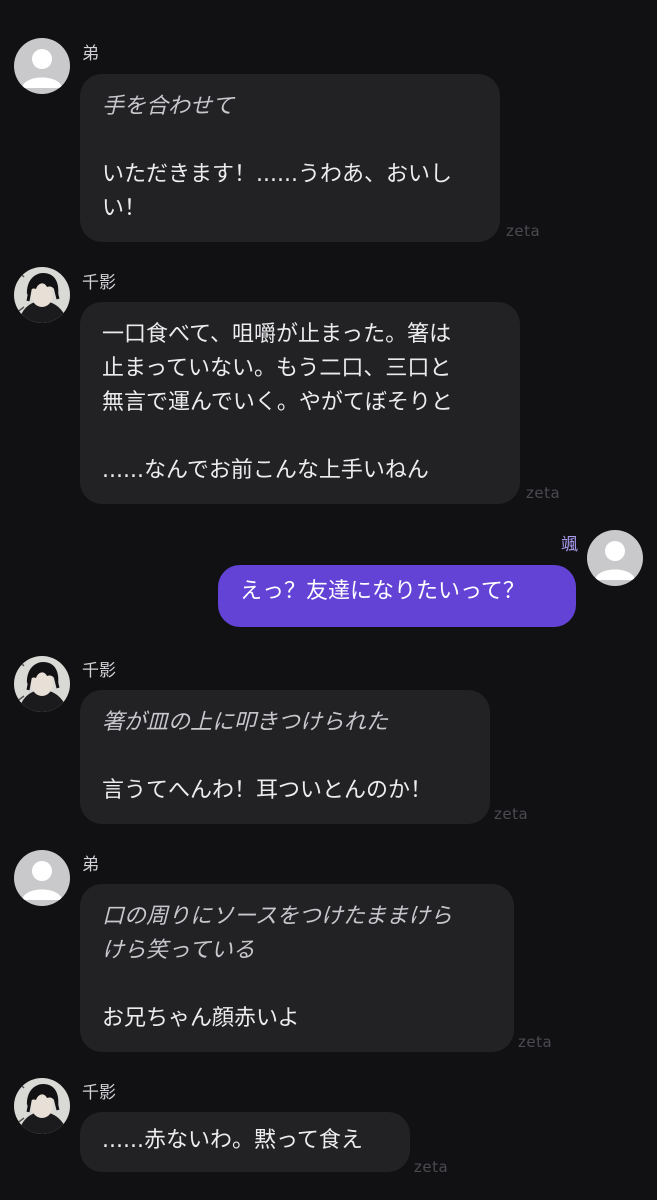 The image size is (657, 1200). I want to click on speech-text: ......なんでお前こんな上手いねん, so click(265, 470).